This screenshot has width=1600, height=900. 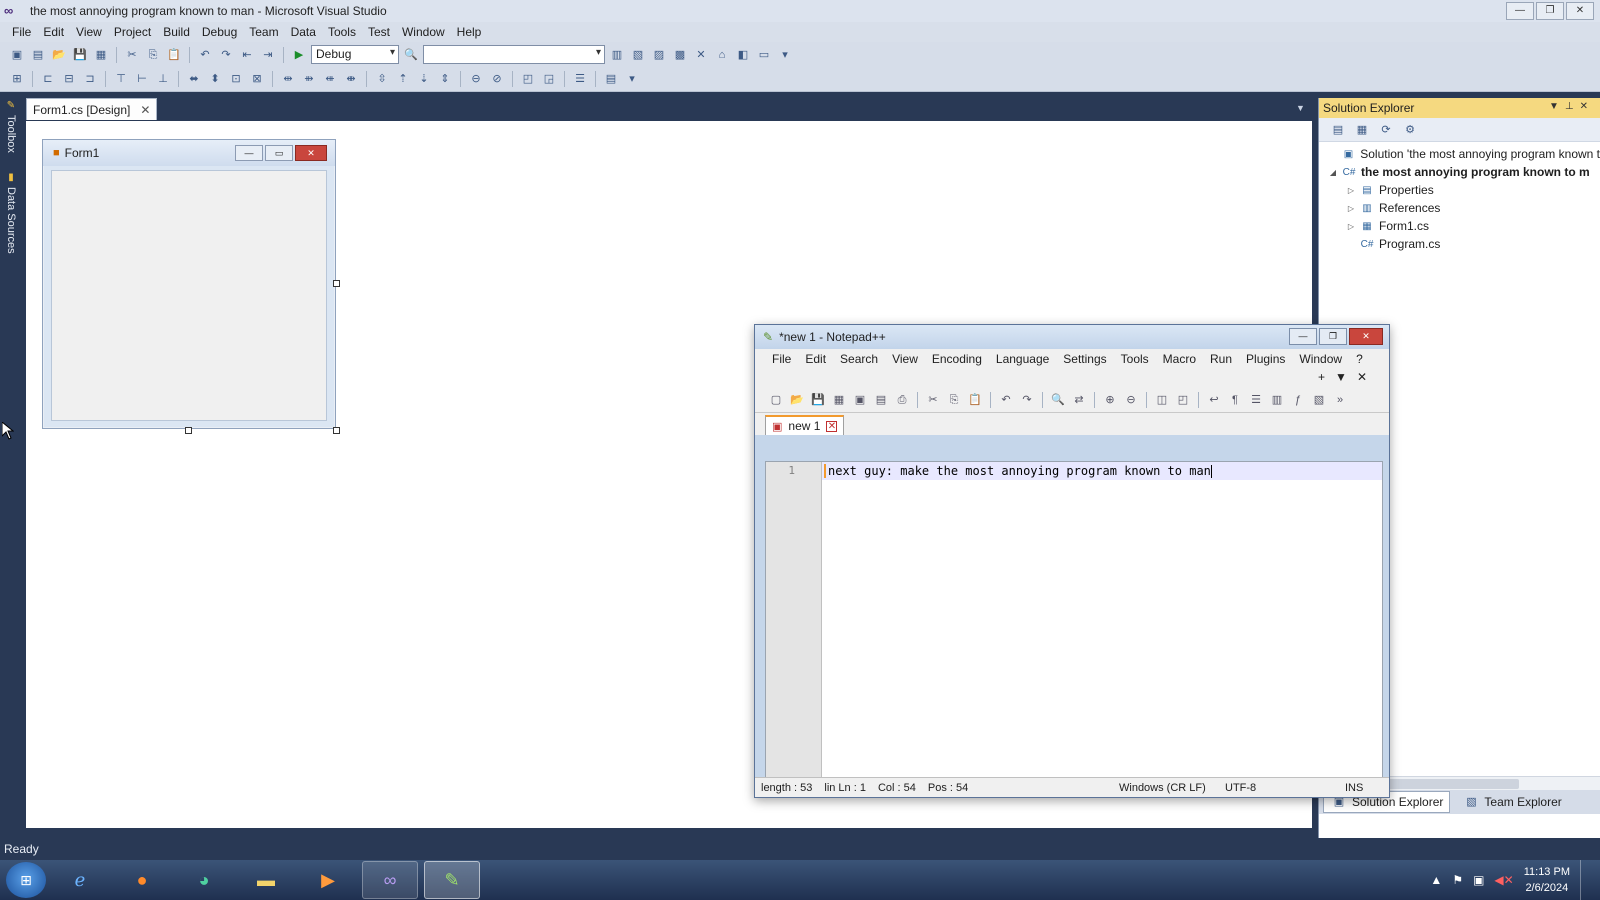 I want to click on notepad-menu-tools: Tools, so click(x=1135, y=359).